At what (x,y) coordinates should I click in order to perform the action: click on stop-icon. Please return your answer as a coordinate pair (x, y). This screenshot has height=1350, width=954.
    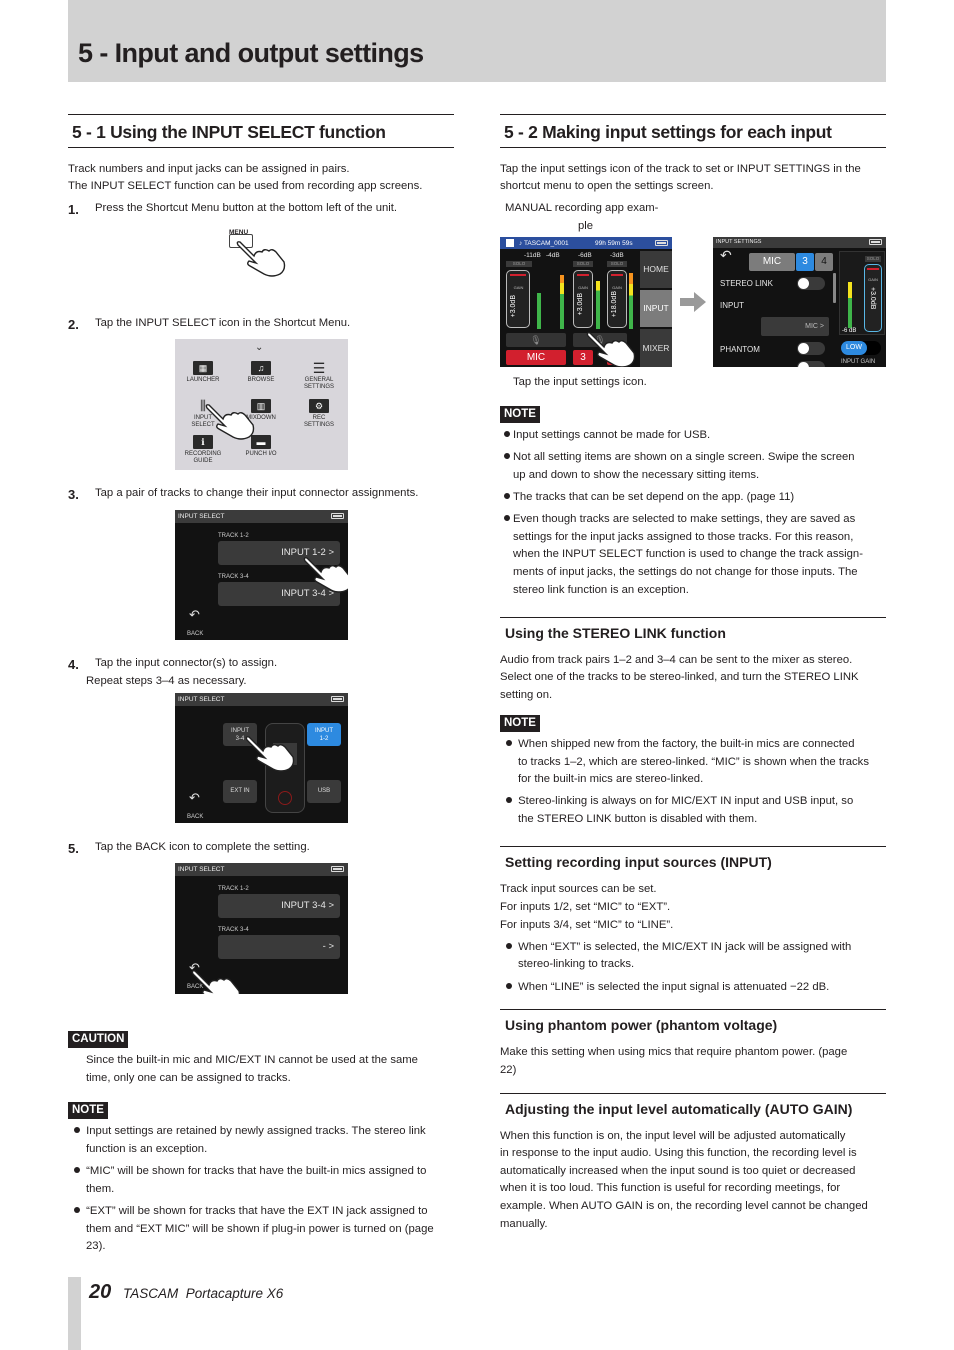
    Looking at the image, I should click on (510, 243).